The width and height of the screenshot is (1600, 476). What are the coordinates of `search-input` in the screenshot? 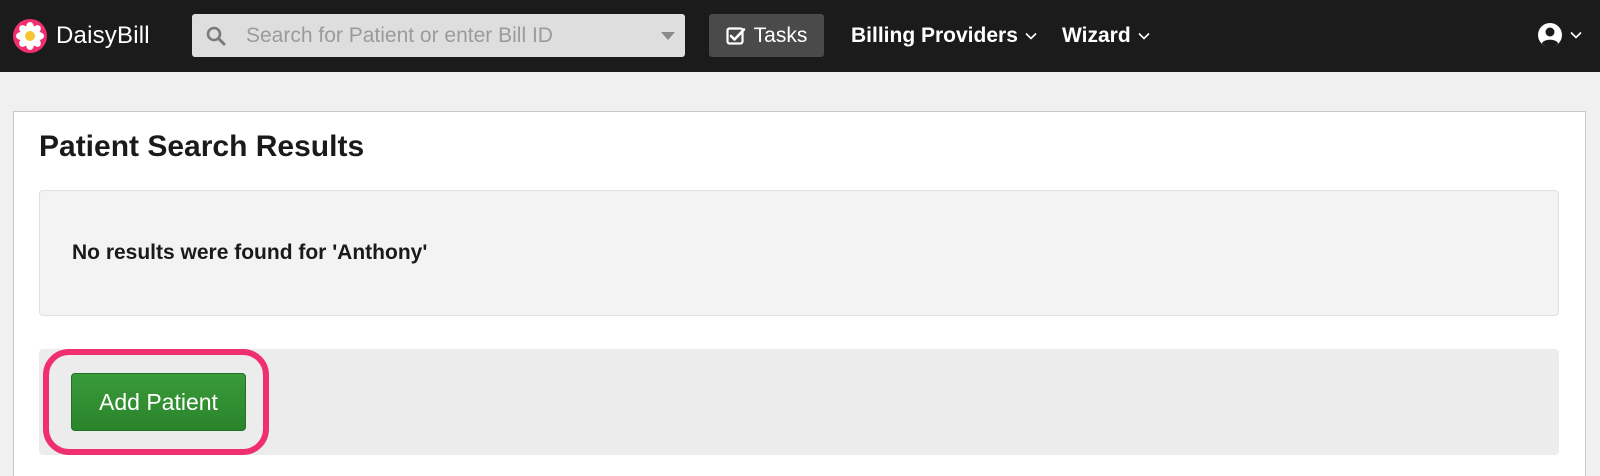 It's located at (441, 35).